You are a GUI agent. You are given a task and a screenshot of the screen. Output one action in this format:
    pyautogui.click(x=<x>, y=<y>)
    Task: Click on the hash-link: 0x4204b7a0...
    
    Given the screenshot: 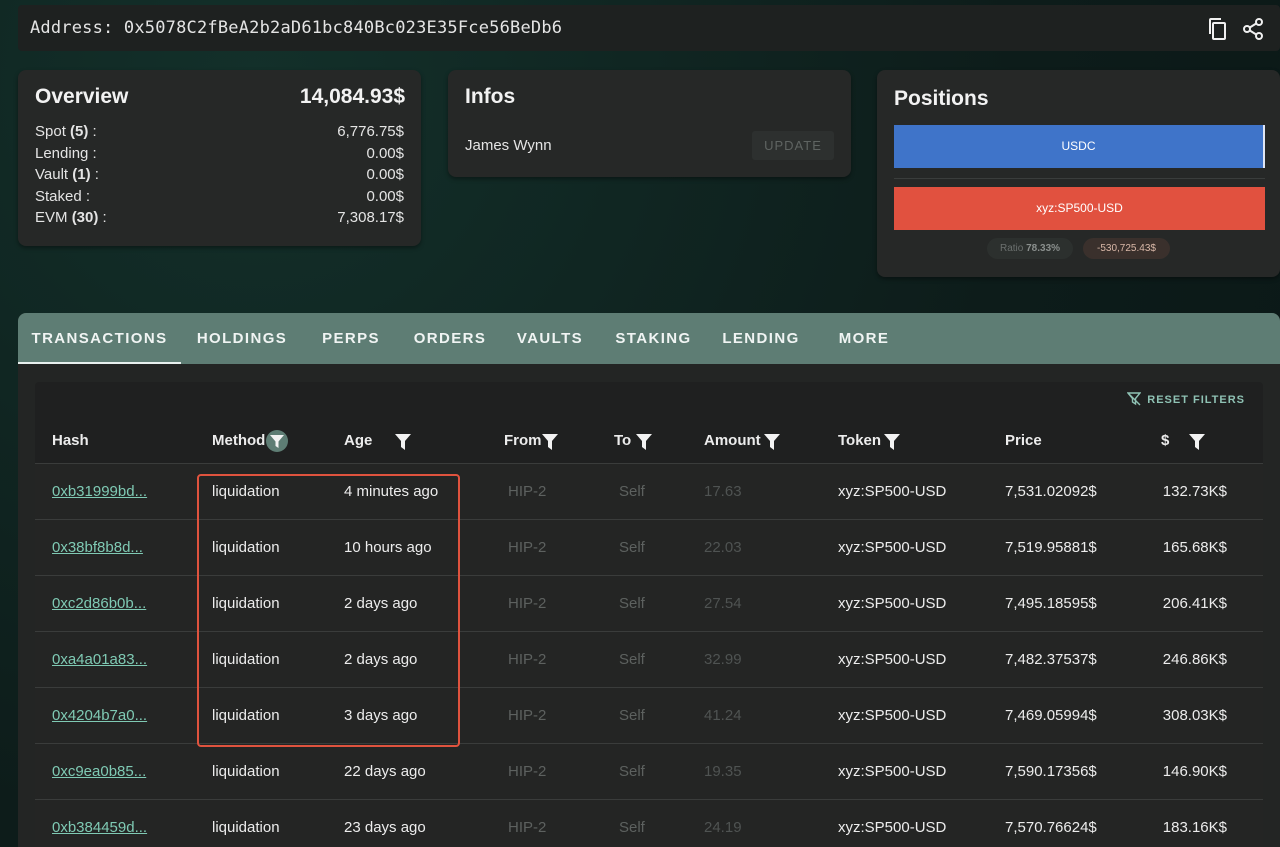 What is the action you would take?
    pyautogui.click(x=99, y=715)
    